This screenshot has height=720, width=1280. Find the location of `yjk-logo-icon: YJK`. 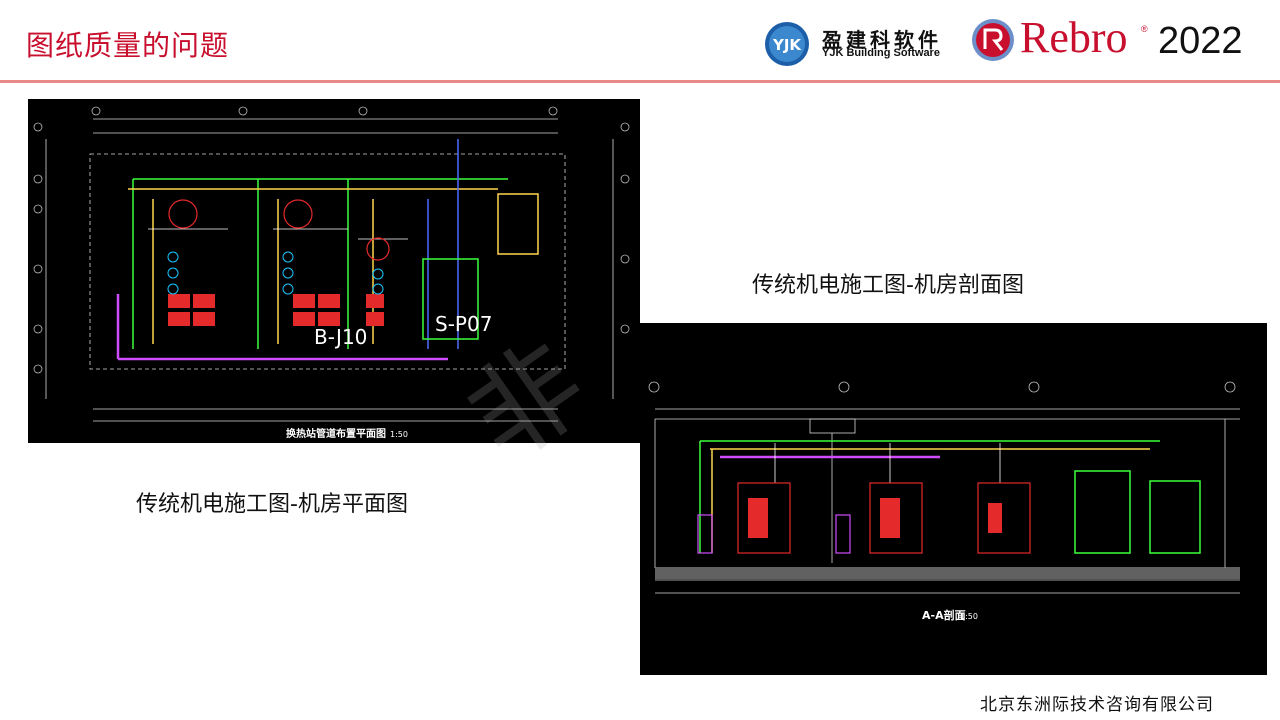

yjk-logo-icon: YJK is located at coordinates (787, 44).